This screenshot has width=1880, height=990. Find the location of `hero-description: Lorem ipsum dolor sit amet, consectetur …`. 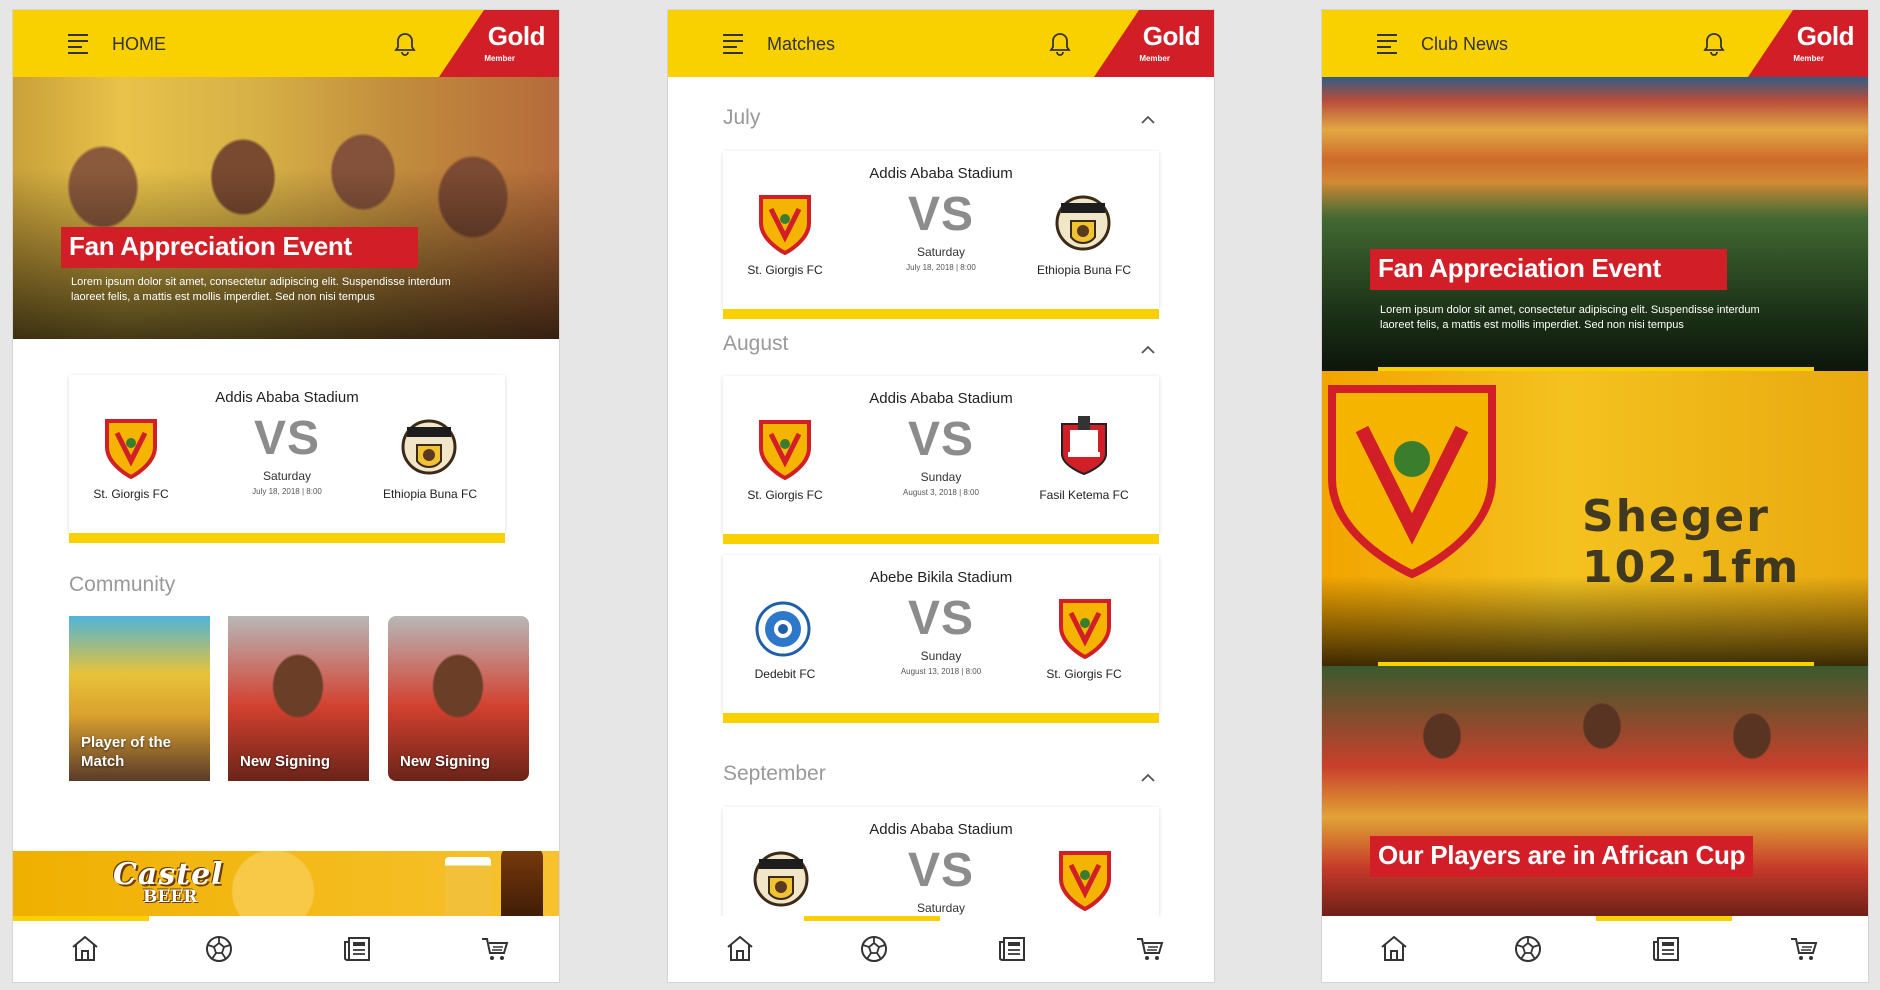

hero-description: Lorem ipsum dolor sit amet, consectetur … is located at coordinates (261, 289).